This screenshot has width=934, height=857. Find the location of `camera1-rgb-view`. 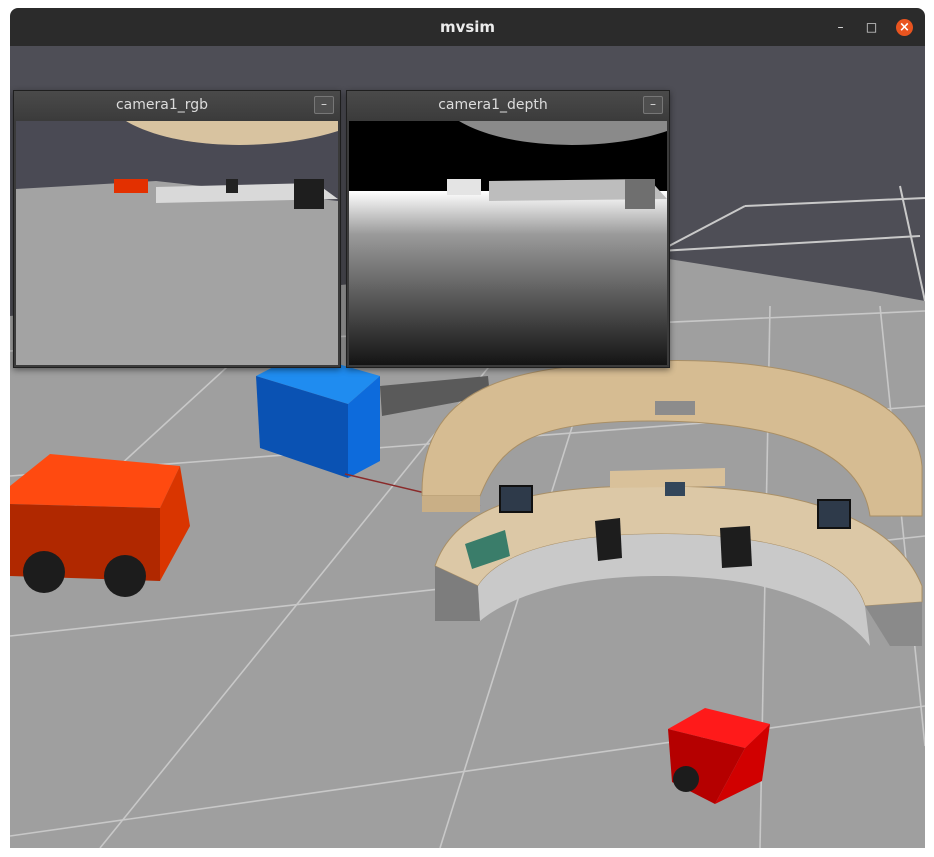

camera1-rgb-view is located at coordinates (177, 243).